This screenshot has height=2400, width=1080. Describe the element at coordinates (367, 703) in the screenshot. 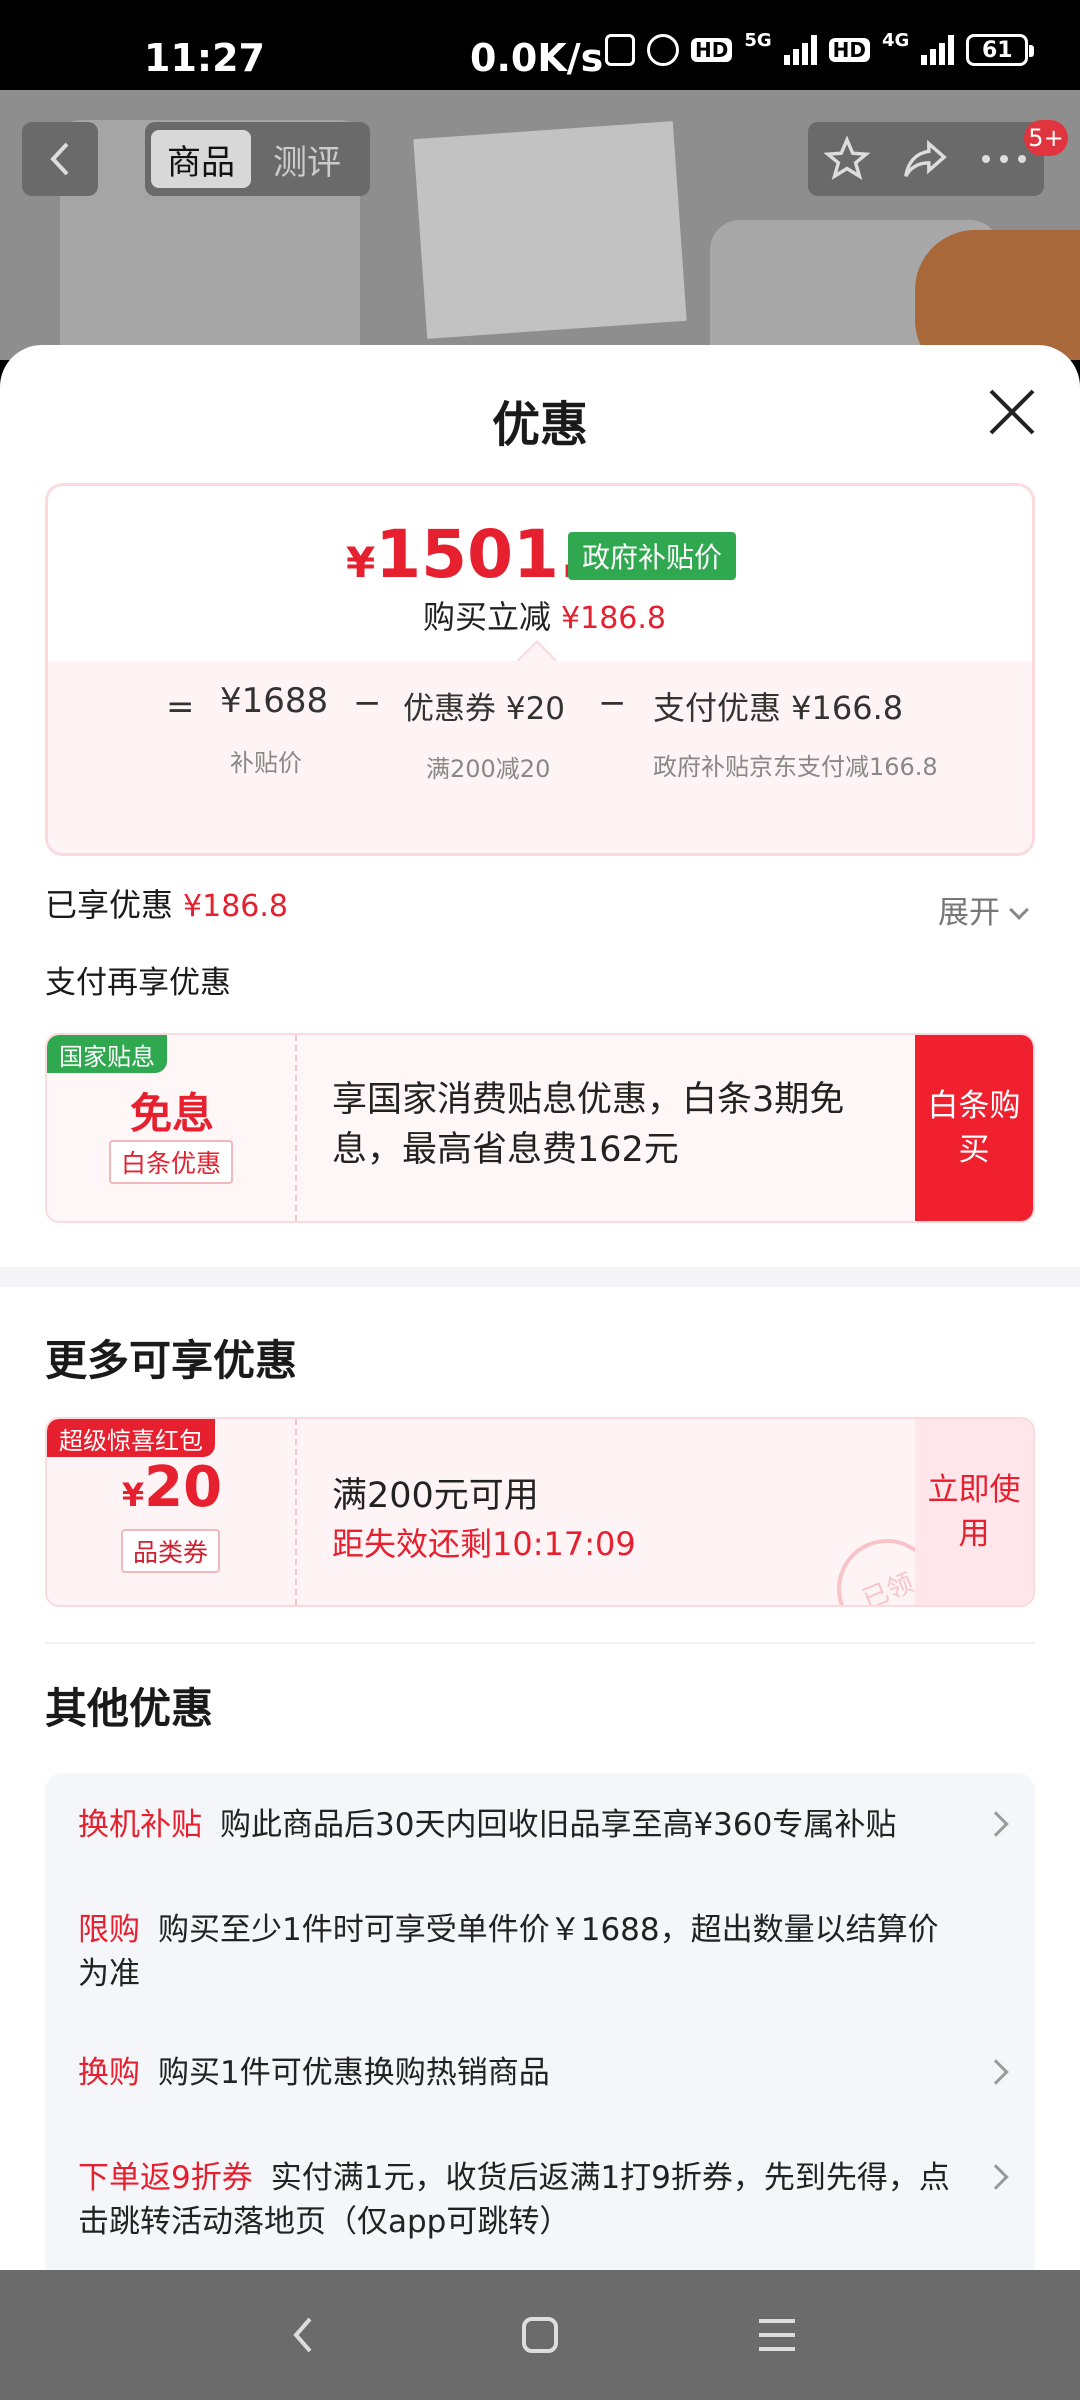

I see `formula-op-minus-1: −` at that location.